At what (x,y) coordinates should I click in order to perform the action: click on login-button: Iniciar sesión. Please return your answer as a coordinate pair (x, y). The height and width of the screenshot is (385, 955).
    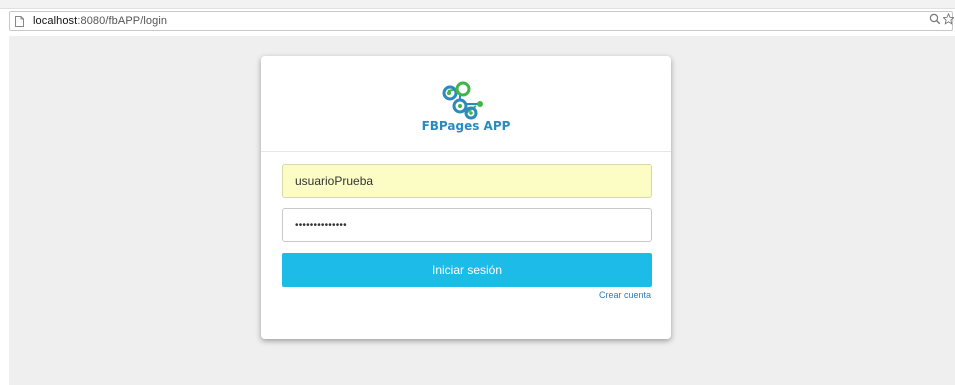
    Looking at the image, I should click on (467, 270).